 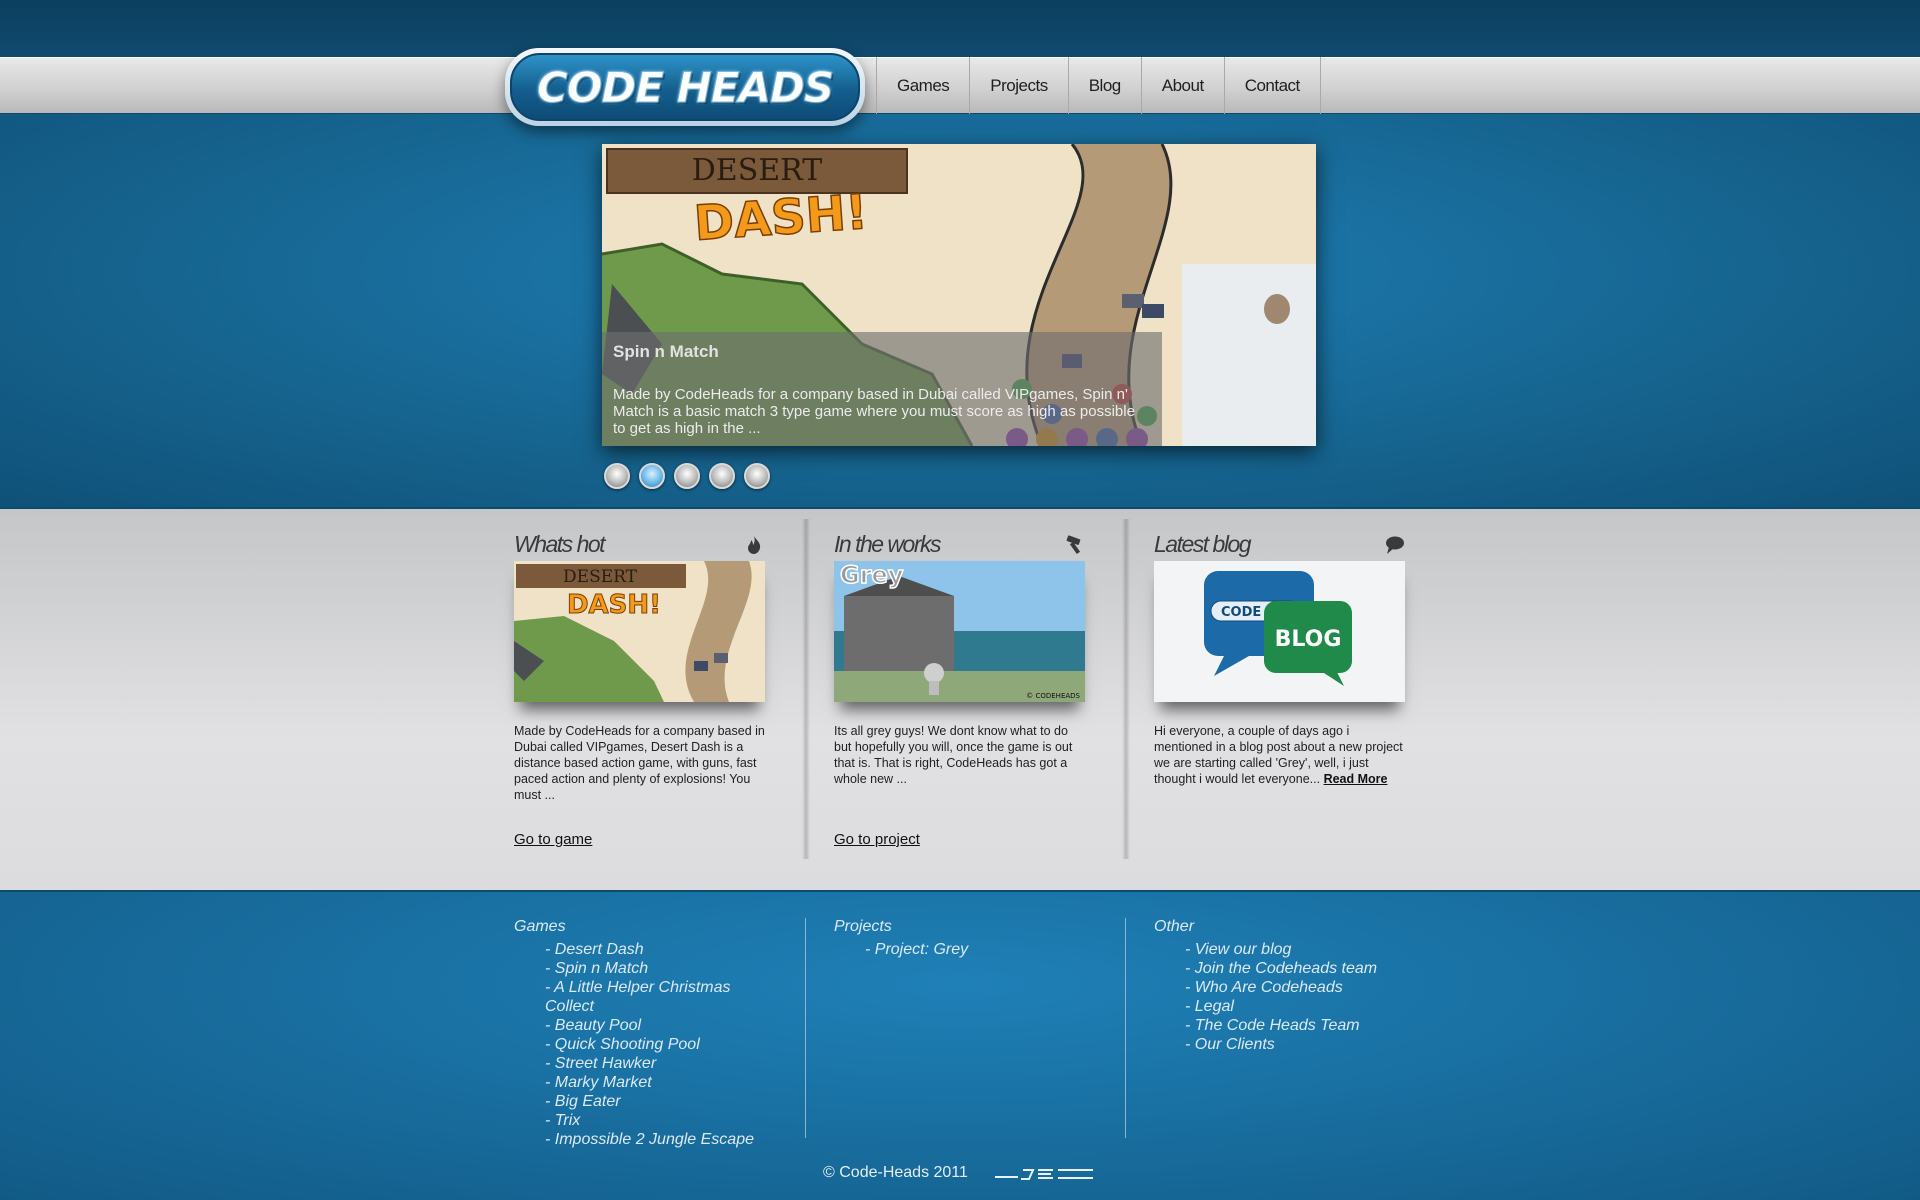 I want to click on whats-hot-title: Whats hot, so click(x=560, y=544).